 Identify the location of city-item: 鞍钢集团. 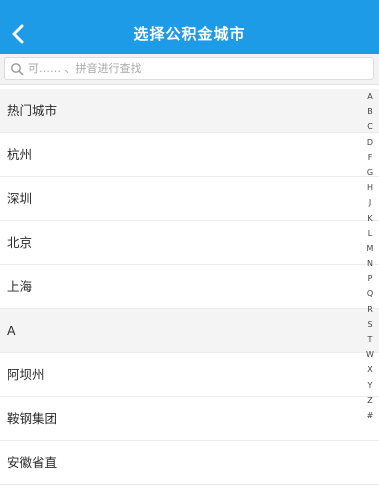
(189, 419).